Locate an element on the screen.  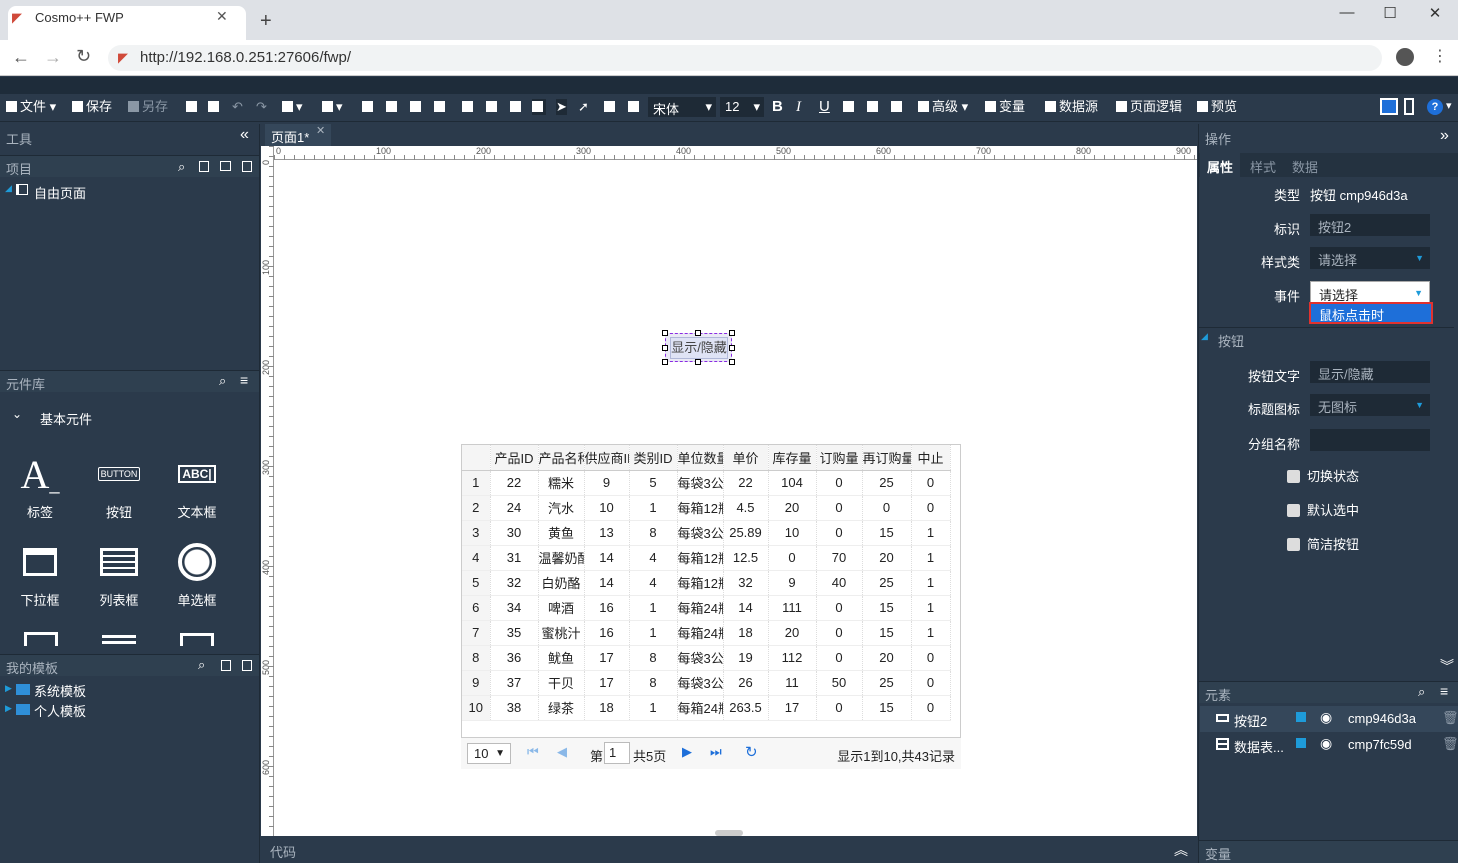
new-folder-icon is located at coordinates (225, 166).